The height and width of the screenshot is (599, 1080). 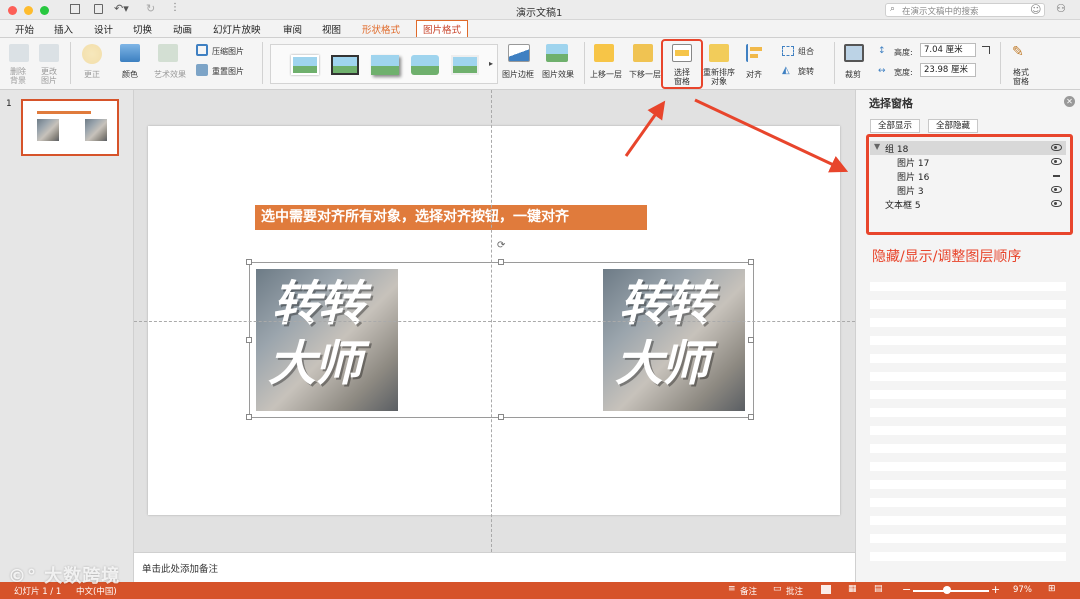 I want to click on annotation-arrows, so click(x=736, y=135).